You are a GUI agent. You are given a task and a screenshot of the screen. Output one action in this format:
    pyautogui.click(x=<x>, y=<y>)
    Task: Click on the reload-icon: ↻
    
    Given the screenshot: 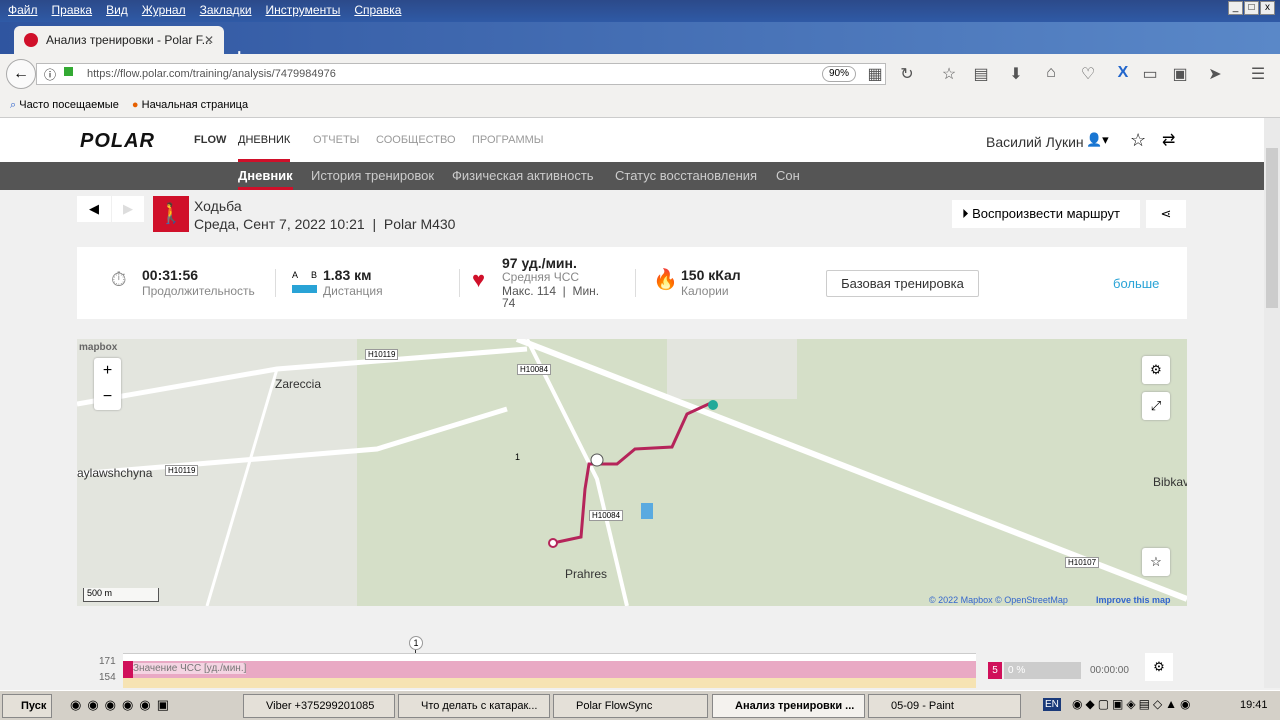 What is the action you would take?
    pyautogui.click(x=907, y=74)
    